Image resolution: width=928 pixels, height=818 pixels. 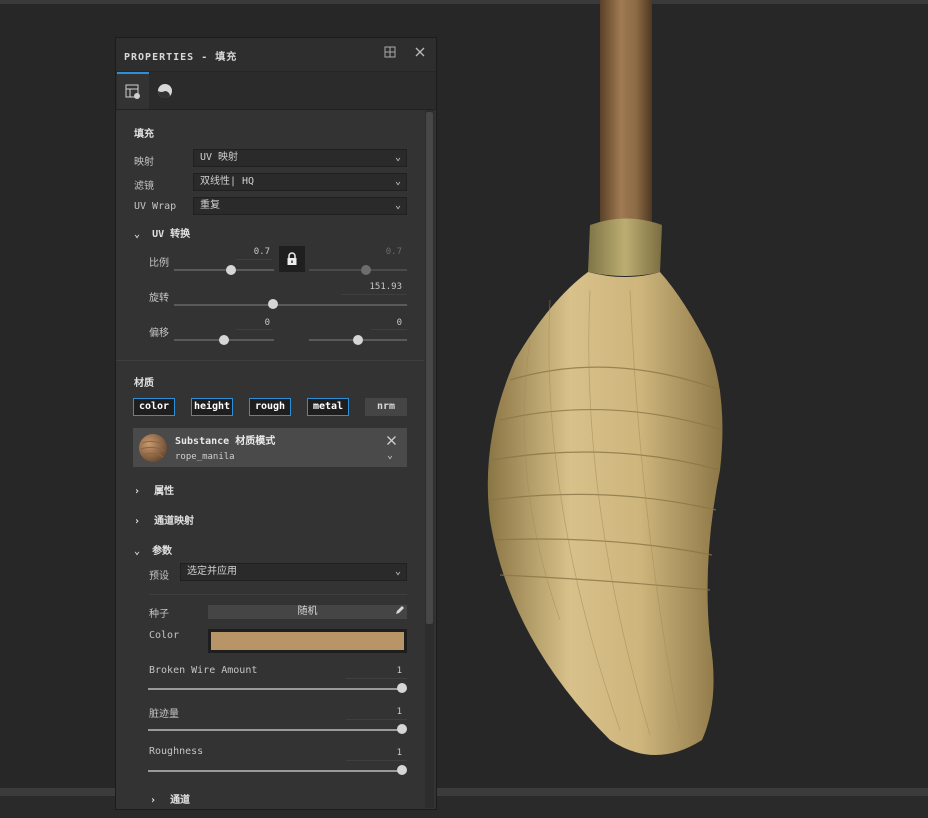 What do you see at coordinates (254, 329) in the screenshot?
I see `offset-value-a-underline` at bounding box center [254, 329].